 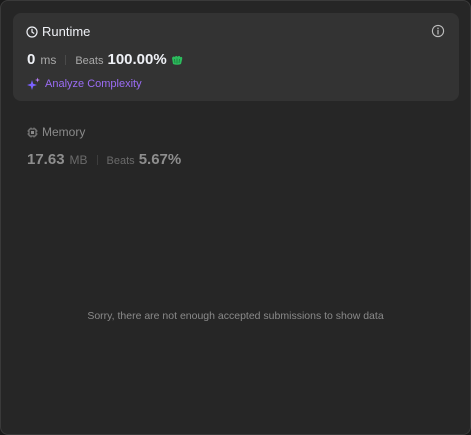 What do you see at coordinates (177, 60) in the screenshot?
I see `medal-icon` at bounding box center [177, 60].